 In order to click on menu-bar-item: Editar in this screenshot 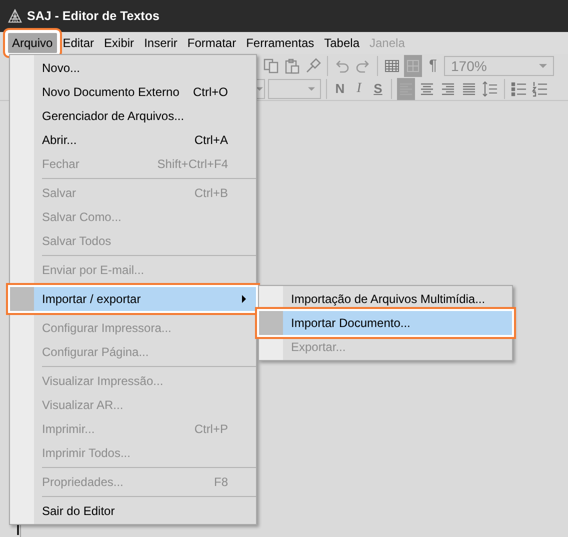, I will do `click(78, 43)`.